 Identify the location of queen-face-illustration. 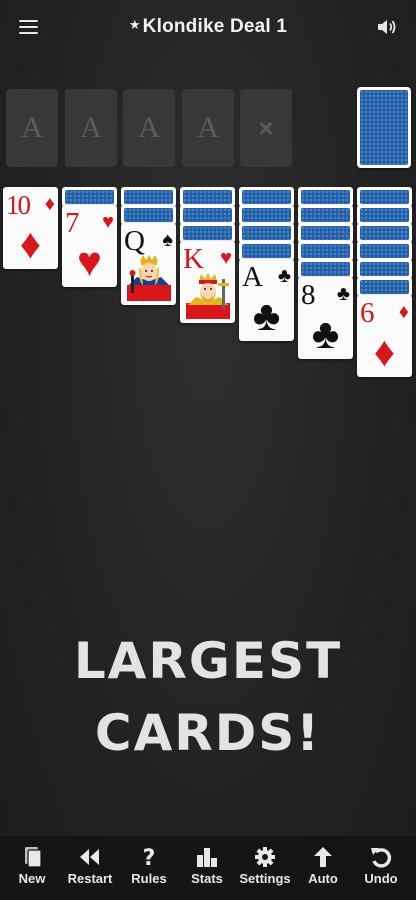
(149, 278).